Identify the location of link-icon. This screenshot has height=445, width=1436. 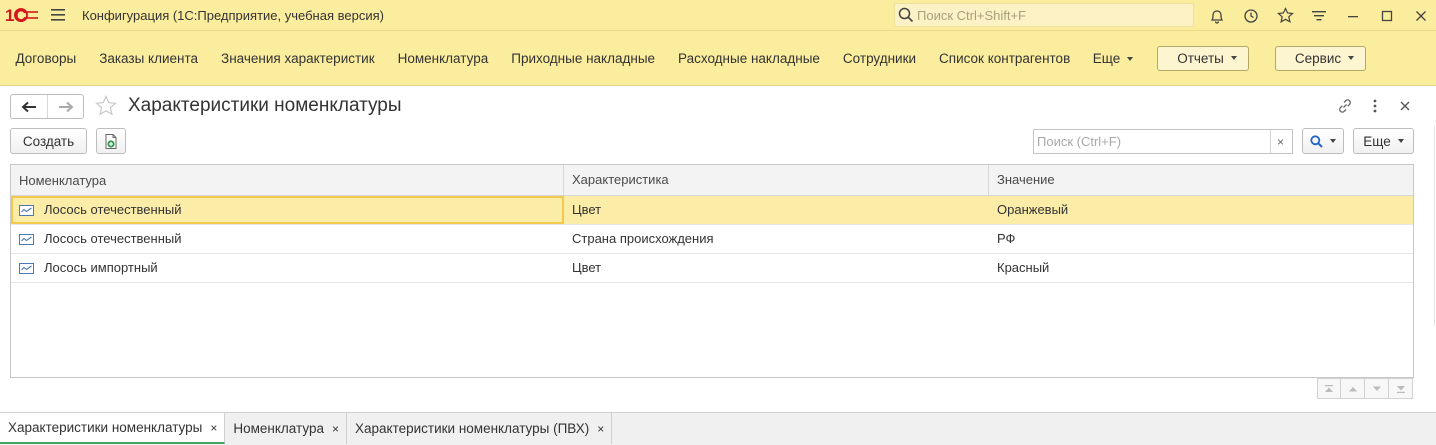
(1345, 106).